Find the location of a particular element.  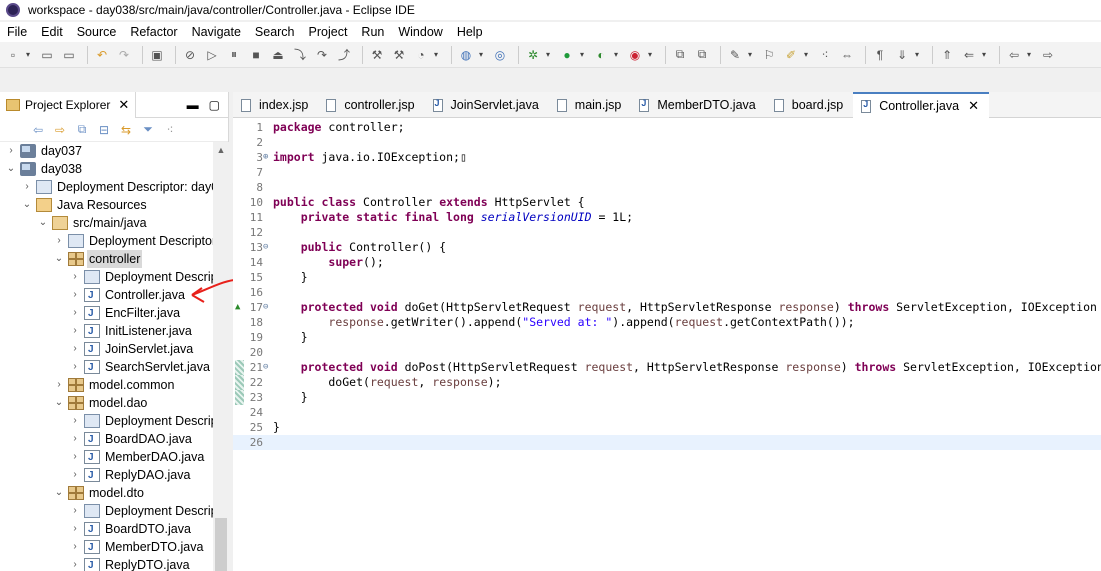

tree-item: › Deployment Descriptor: day0 is located at coordinates (106, 187).